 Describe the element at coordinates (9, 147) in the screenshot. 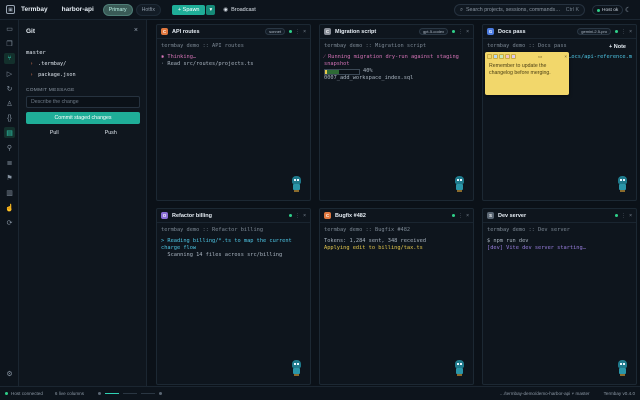

I see `link-icon: ⚲` at that location.